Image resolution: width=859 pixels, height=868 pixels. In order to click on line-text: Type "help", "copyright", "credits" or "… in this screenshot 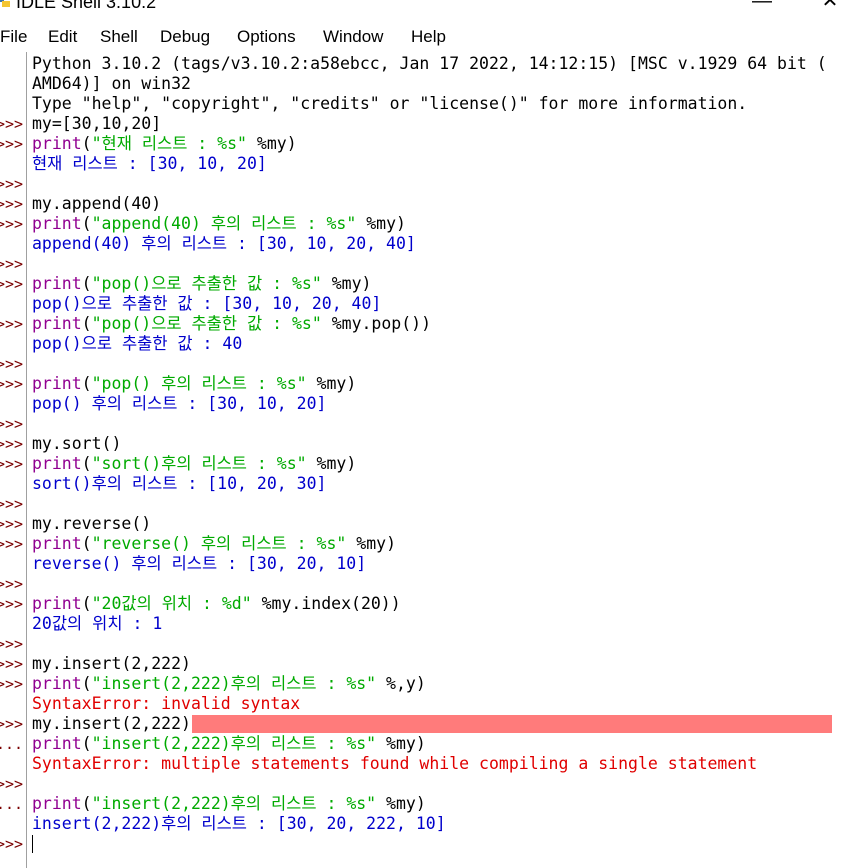, I will do `click(390, 103)`.